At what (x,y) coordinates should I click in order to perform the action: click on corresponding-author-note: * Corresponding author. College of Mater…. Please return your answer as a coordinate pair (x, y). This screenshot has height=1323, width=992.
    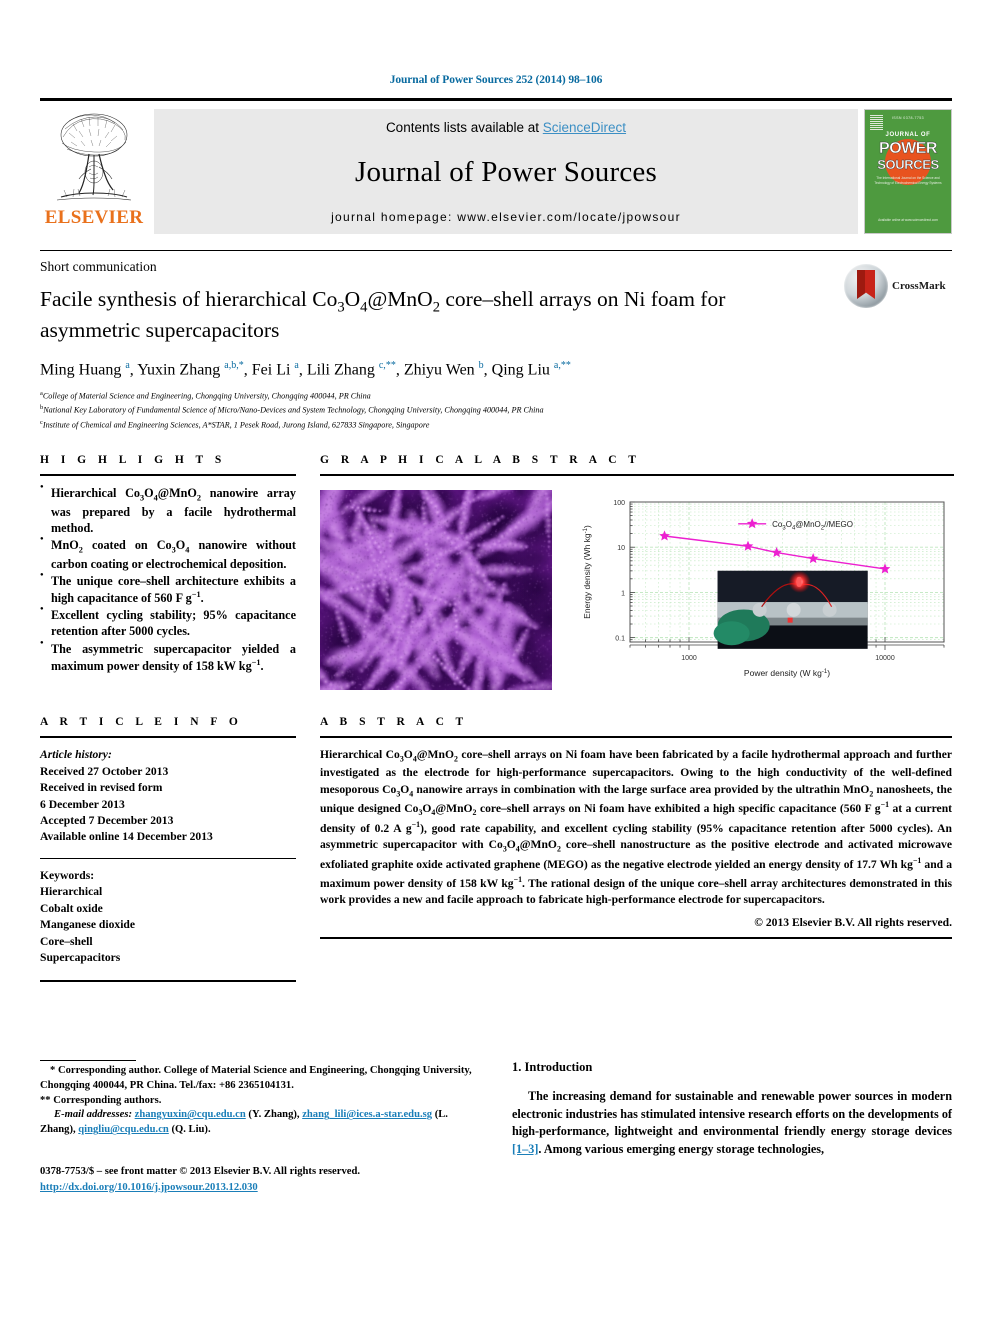
    Looking at the image, I should click on (256, 1078).